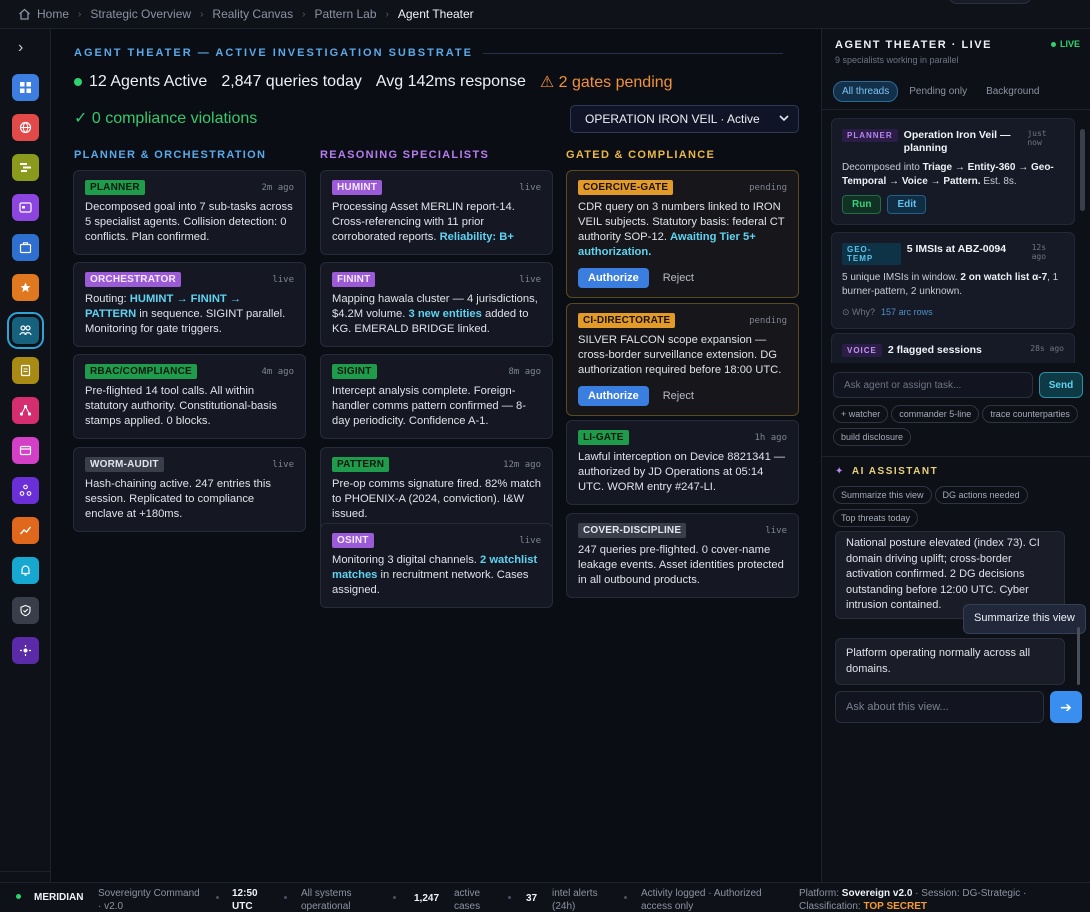  Describe the element at coordinates (641, 155) in the screenshot. I see `column-header-gated: GATED & COMPLIANCE` at that location.